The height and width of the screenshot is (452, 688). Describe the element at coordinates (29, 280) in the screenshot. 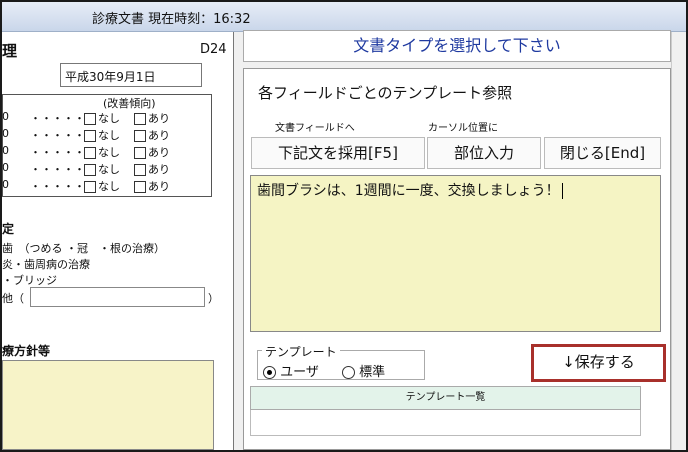

I see `plan-line-3: ・ブリッジ` at that location.